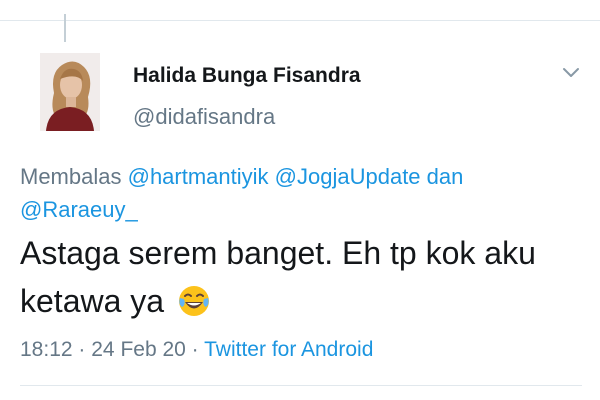 This screenshot has height=400, width=600. I want to click on chevron-down-icon, so click(571, 72).